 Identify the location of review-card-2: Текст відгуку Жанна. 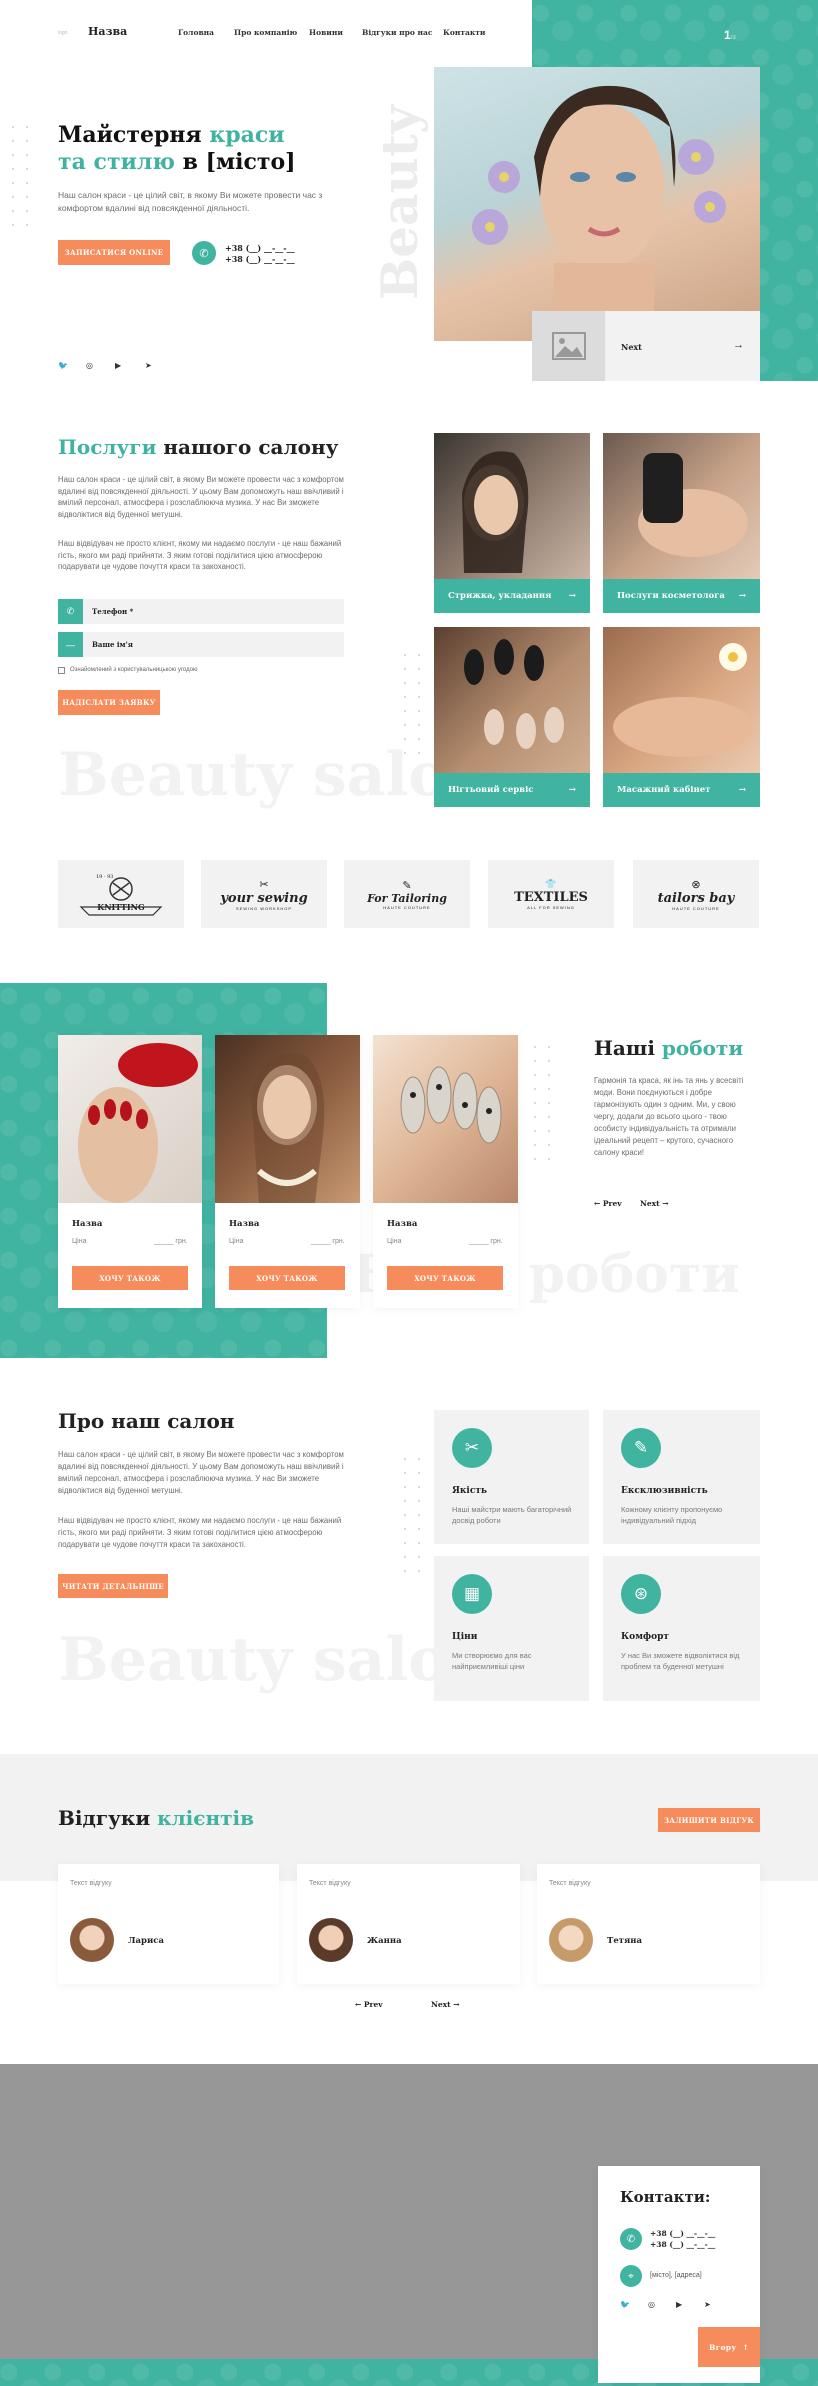
(408, 1924).